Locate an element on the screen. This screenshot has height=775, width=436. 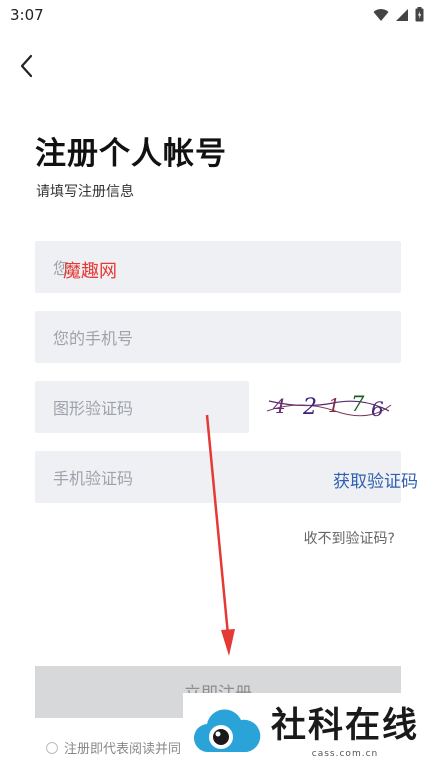
no-code-link: 收不到验证码? is located at coordinates (349, 538).